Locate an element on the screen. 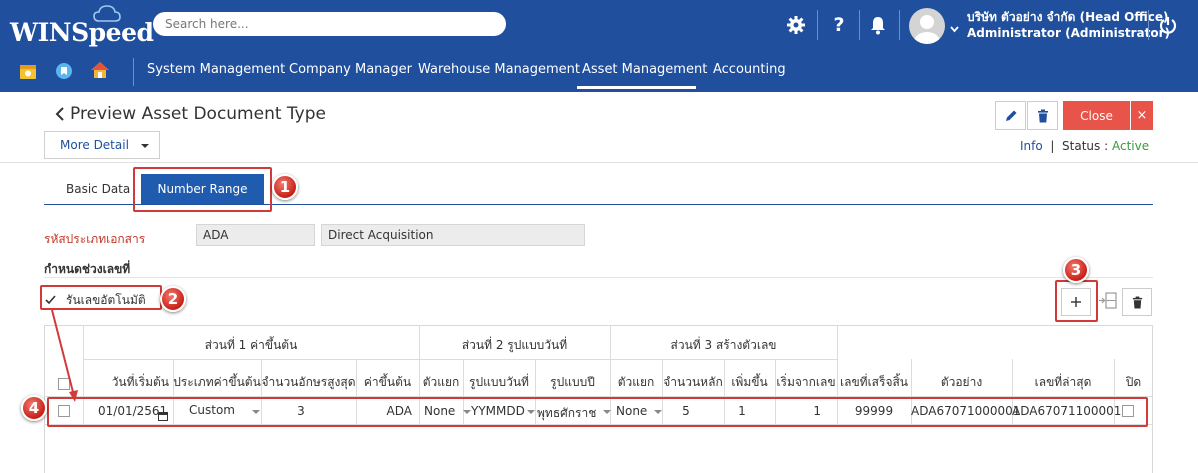 This screenshot has width=1198, height=473. help-icon: ? is located at coordinates (839, 25).